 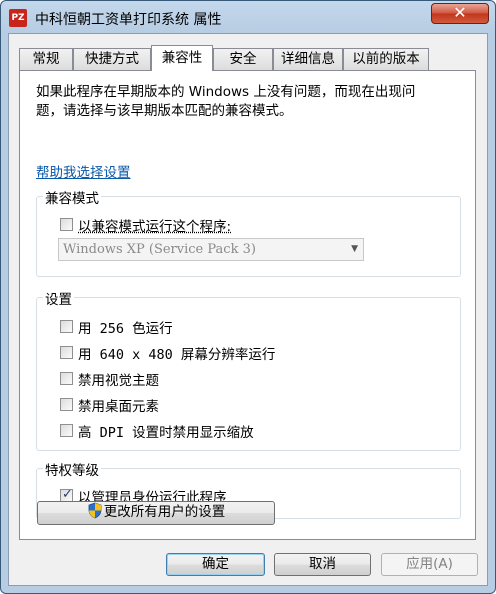 I want to click on intro-line-2: 题，请选择与该早期版本匹配的兼容模式。, so click(x=164, y=111).